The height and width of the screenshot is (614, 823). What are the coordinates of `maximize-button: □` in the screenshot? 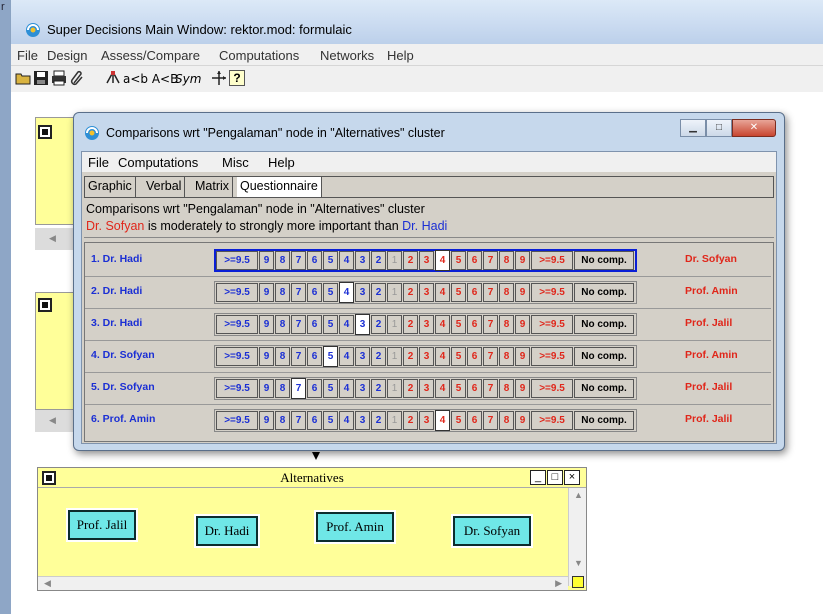 It's located at (719, 128).